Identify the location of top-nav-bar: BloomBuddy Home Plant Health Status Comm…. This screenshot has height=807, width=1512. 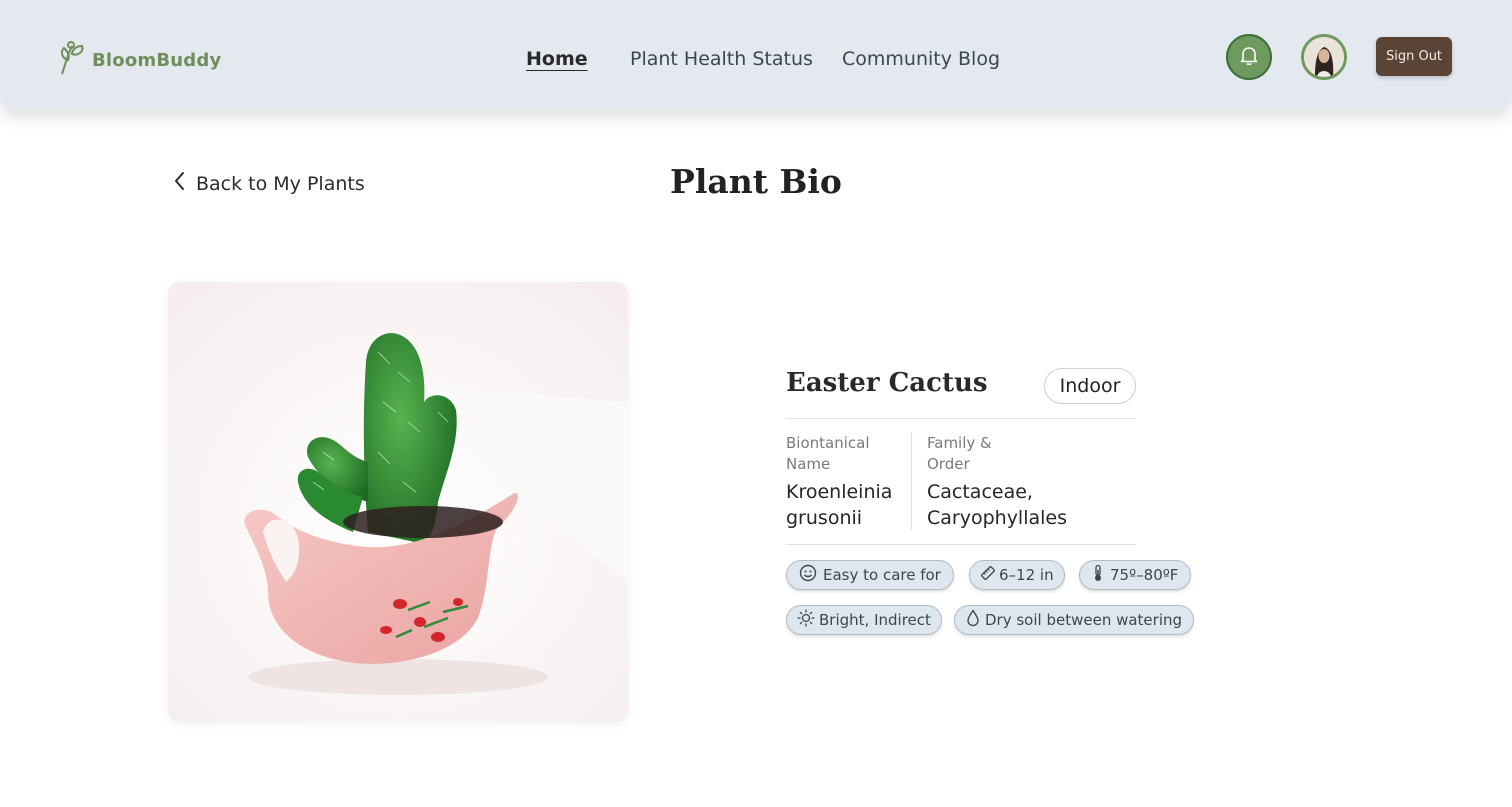
(756, 55).